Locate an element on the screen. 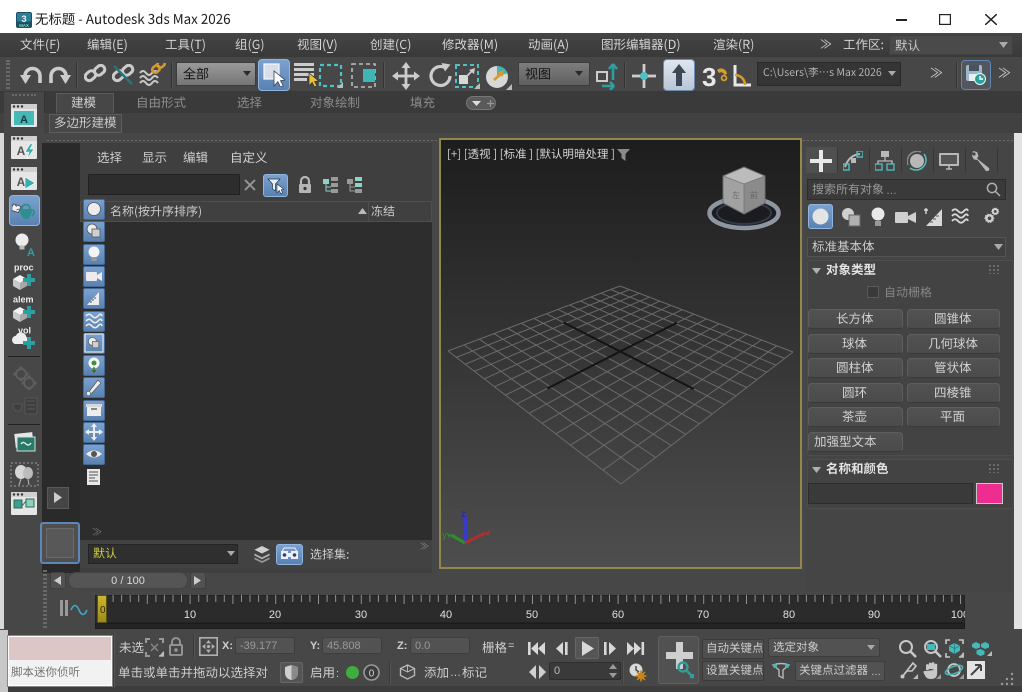 This screenshot has width=1022, height=692. svg-text: y is located at coordinates (444, 535).